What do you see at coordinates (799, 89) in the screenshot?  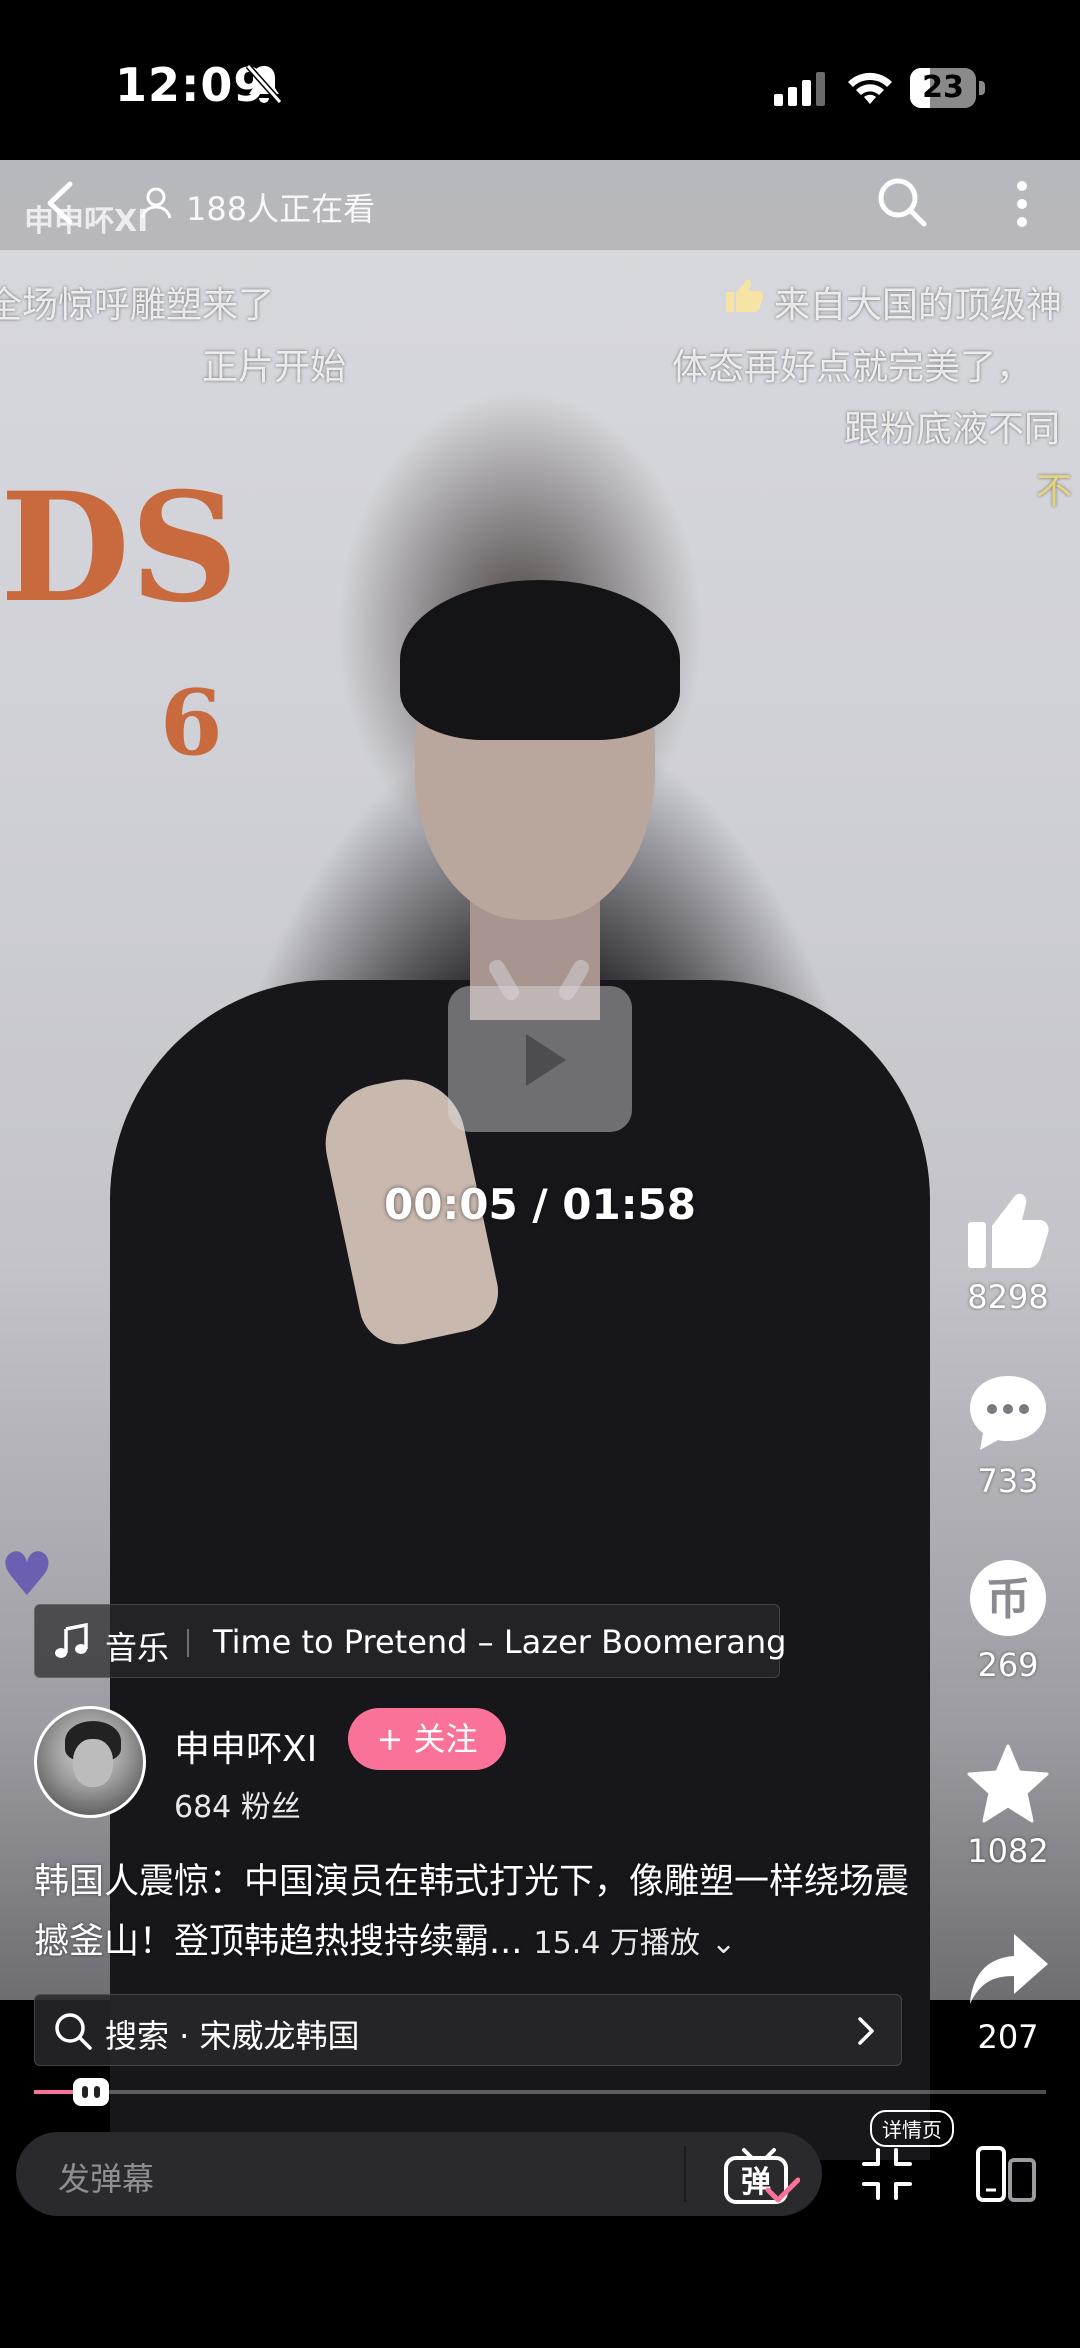 I see `cellular-signal-icon` at bounding box center [799, 89].